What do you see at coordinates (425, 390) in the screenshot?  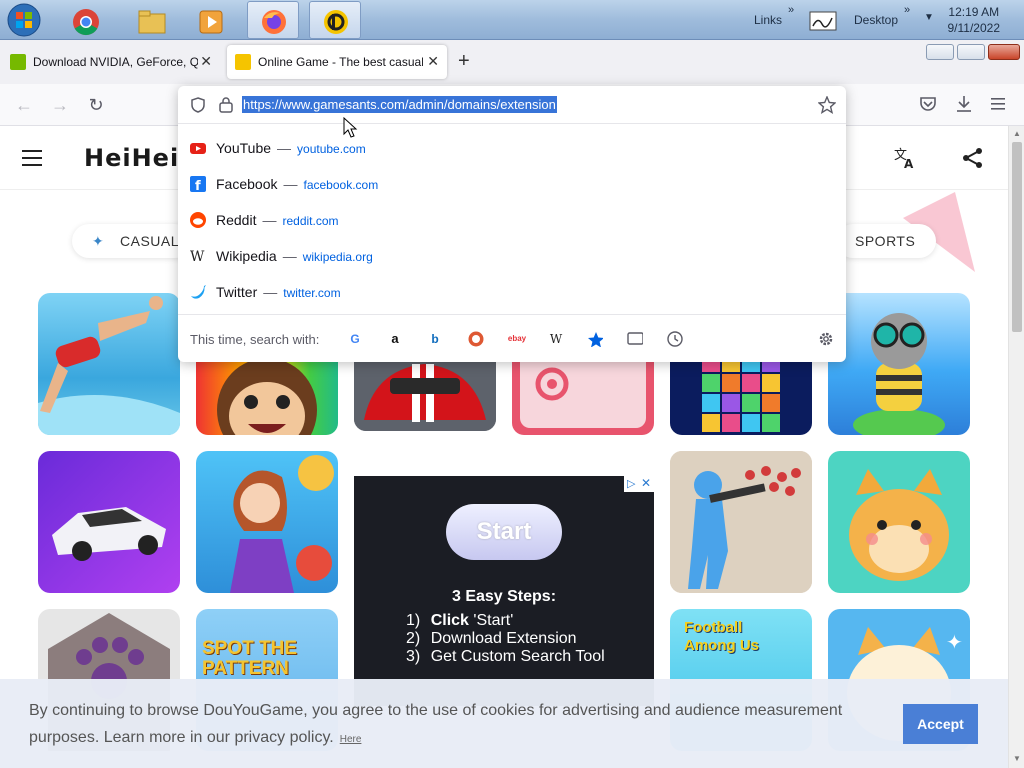 I see `game-tile-racing-car` at bounding box center [425, 390].